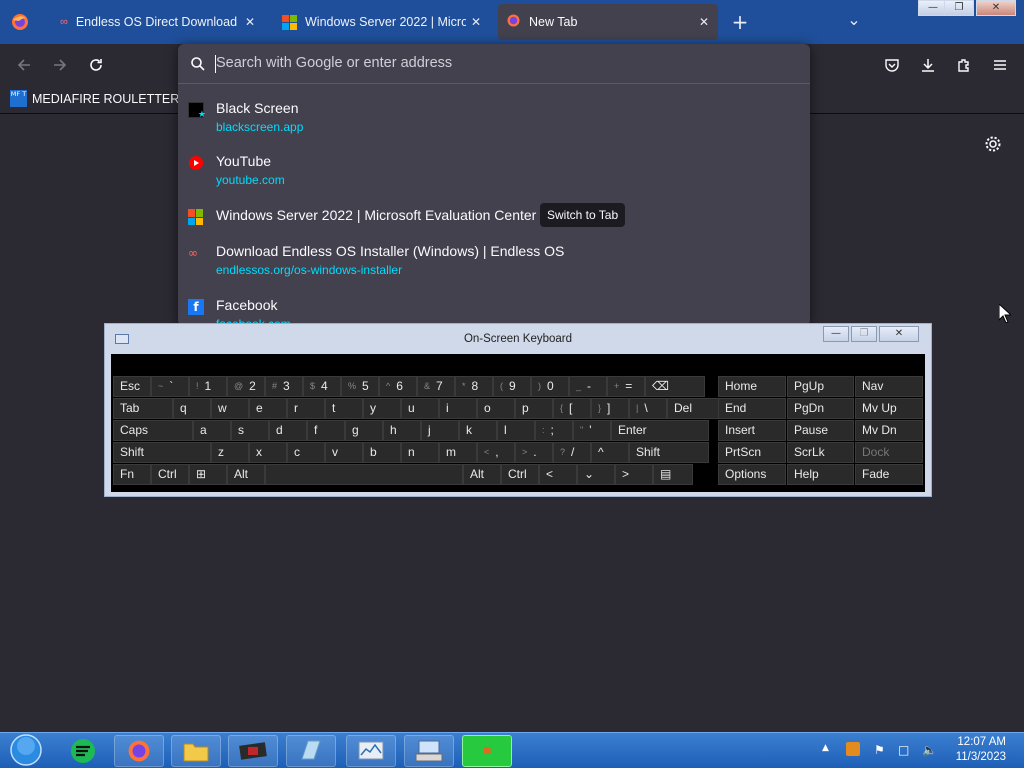  I want to click on result-youtube: YouTube youtube.com, so click(494, 171).